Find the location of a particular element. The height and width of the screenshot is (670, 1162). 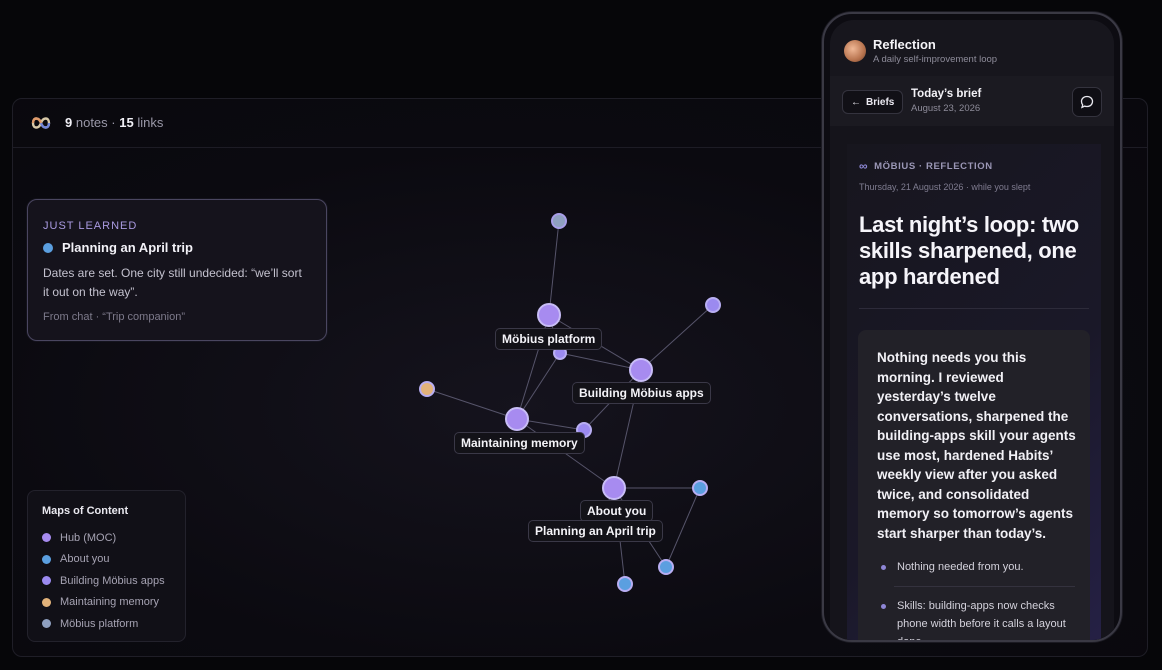

legend-item: Maintaining memory is located at coordinates (106, 603).